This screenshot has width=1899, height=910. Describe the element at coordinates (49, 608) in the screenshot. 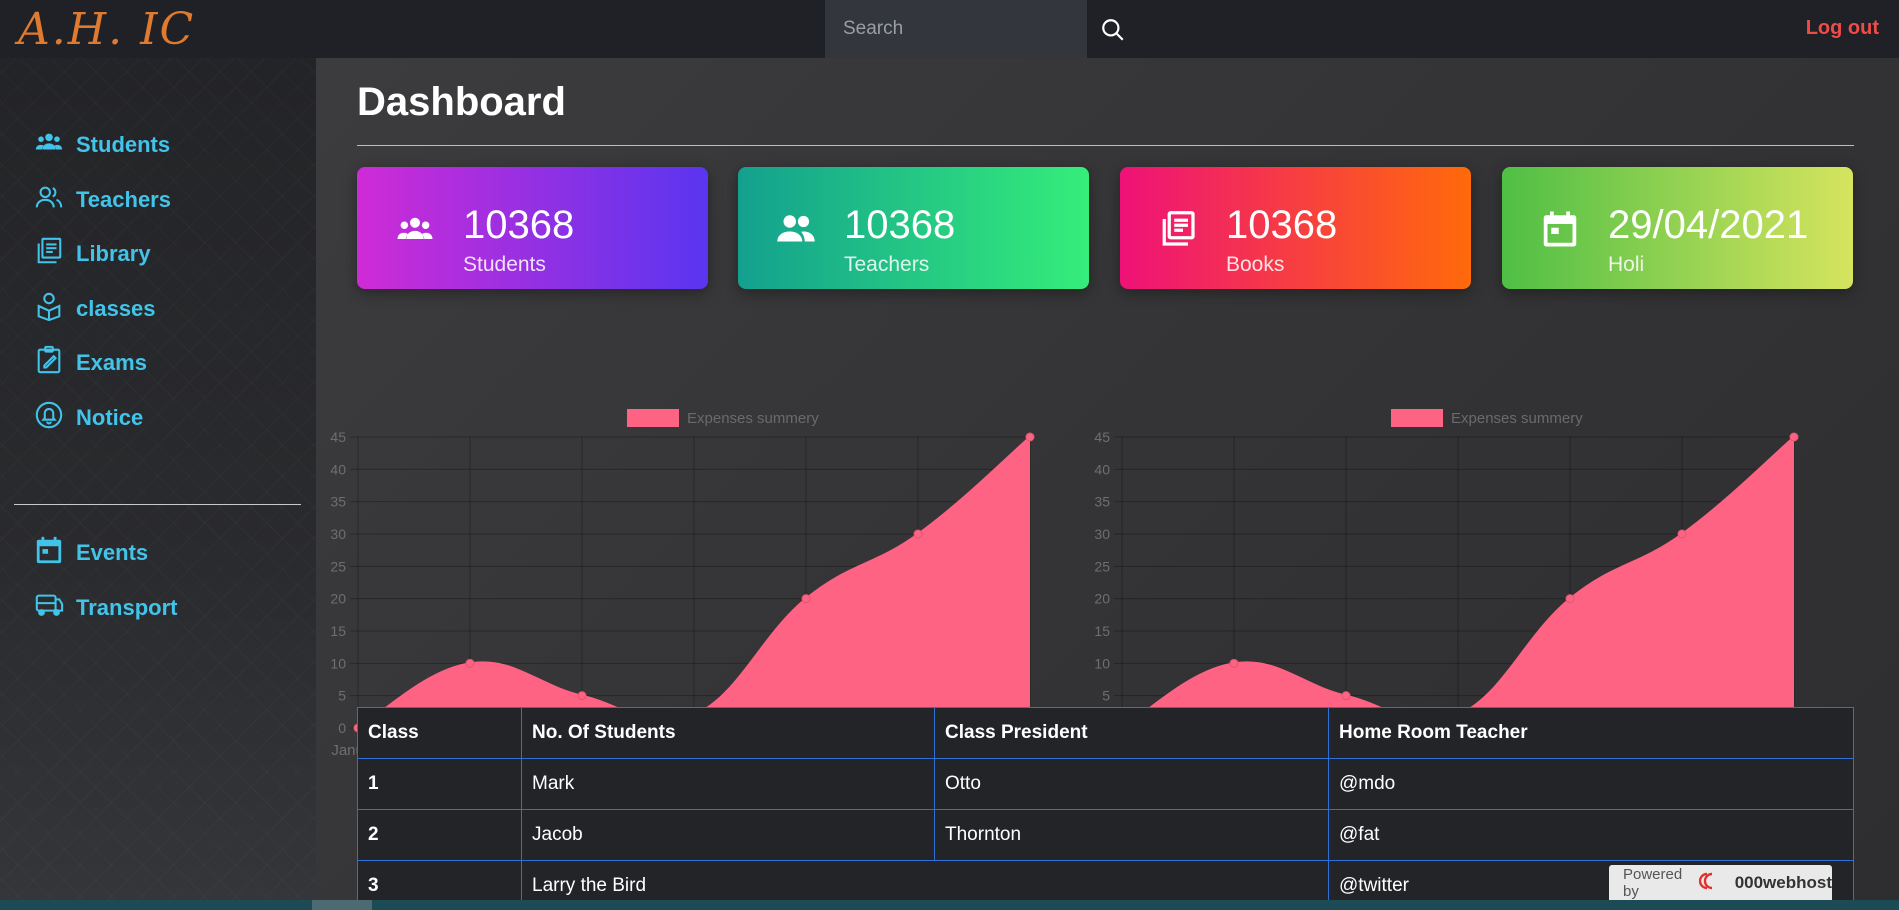

I see `bus-icon` at that location.